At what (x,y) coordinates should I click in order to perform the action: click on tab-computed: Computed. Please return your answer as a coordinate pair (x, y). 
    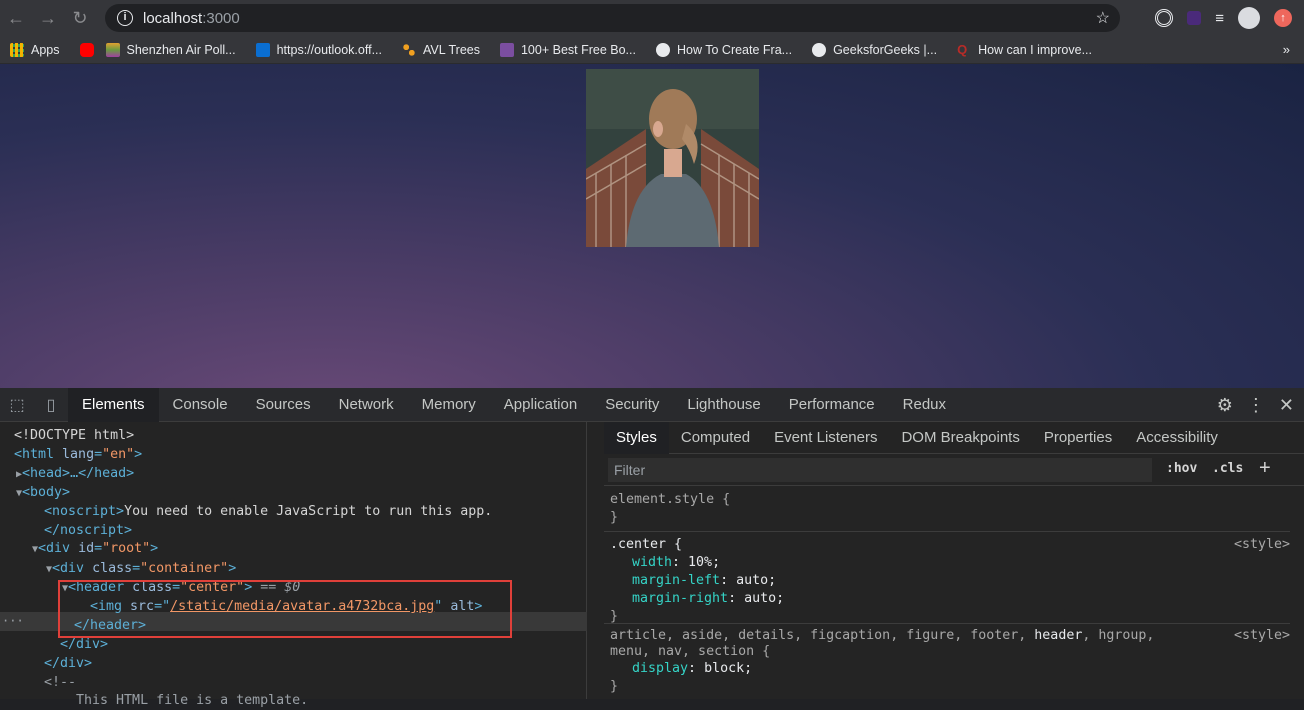
    Looking at the image, I should click on (715, 438).